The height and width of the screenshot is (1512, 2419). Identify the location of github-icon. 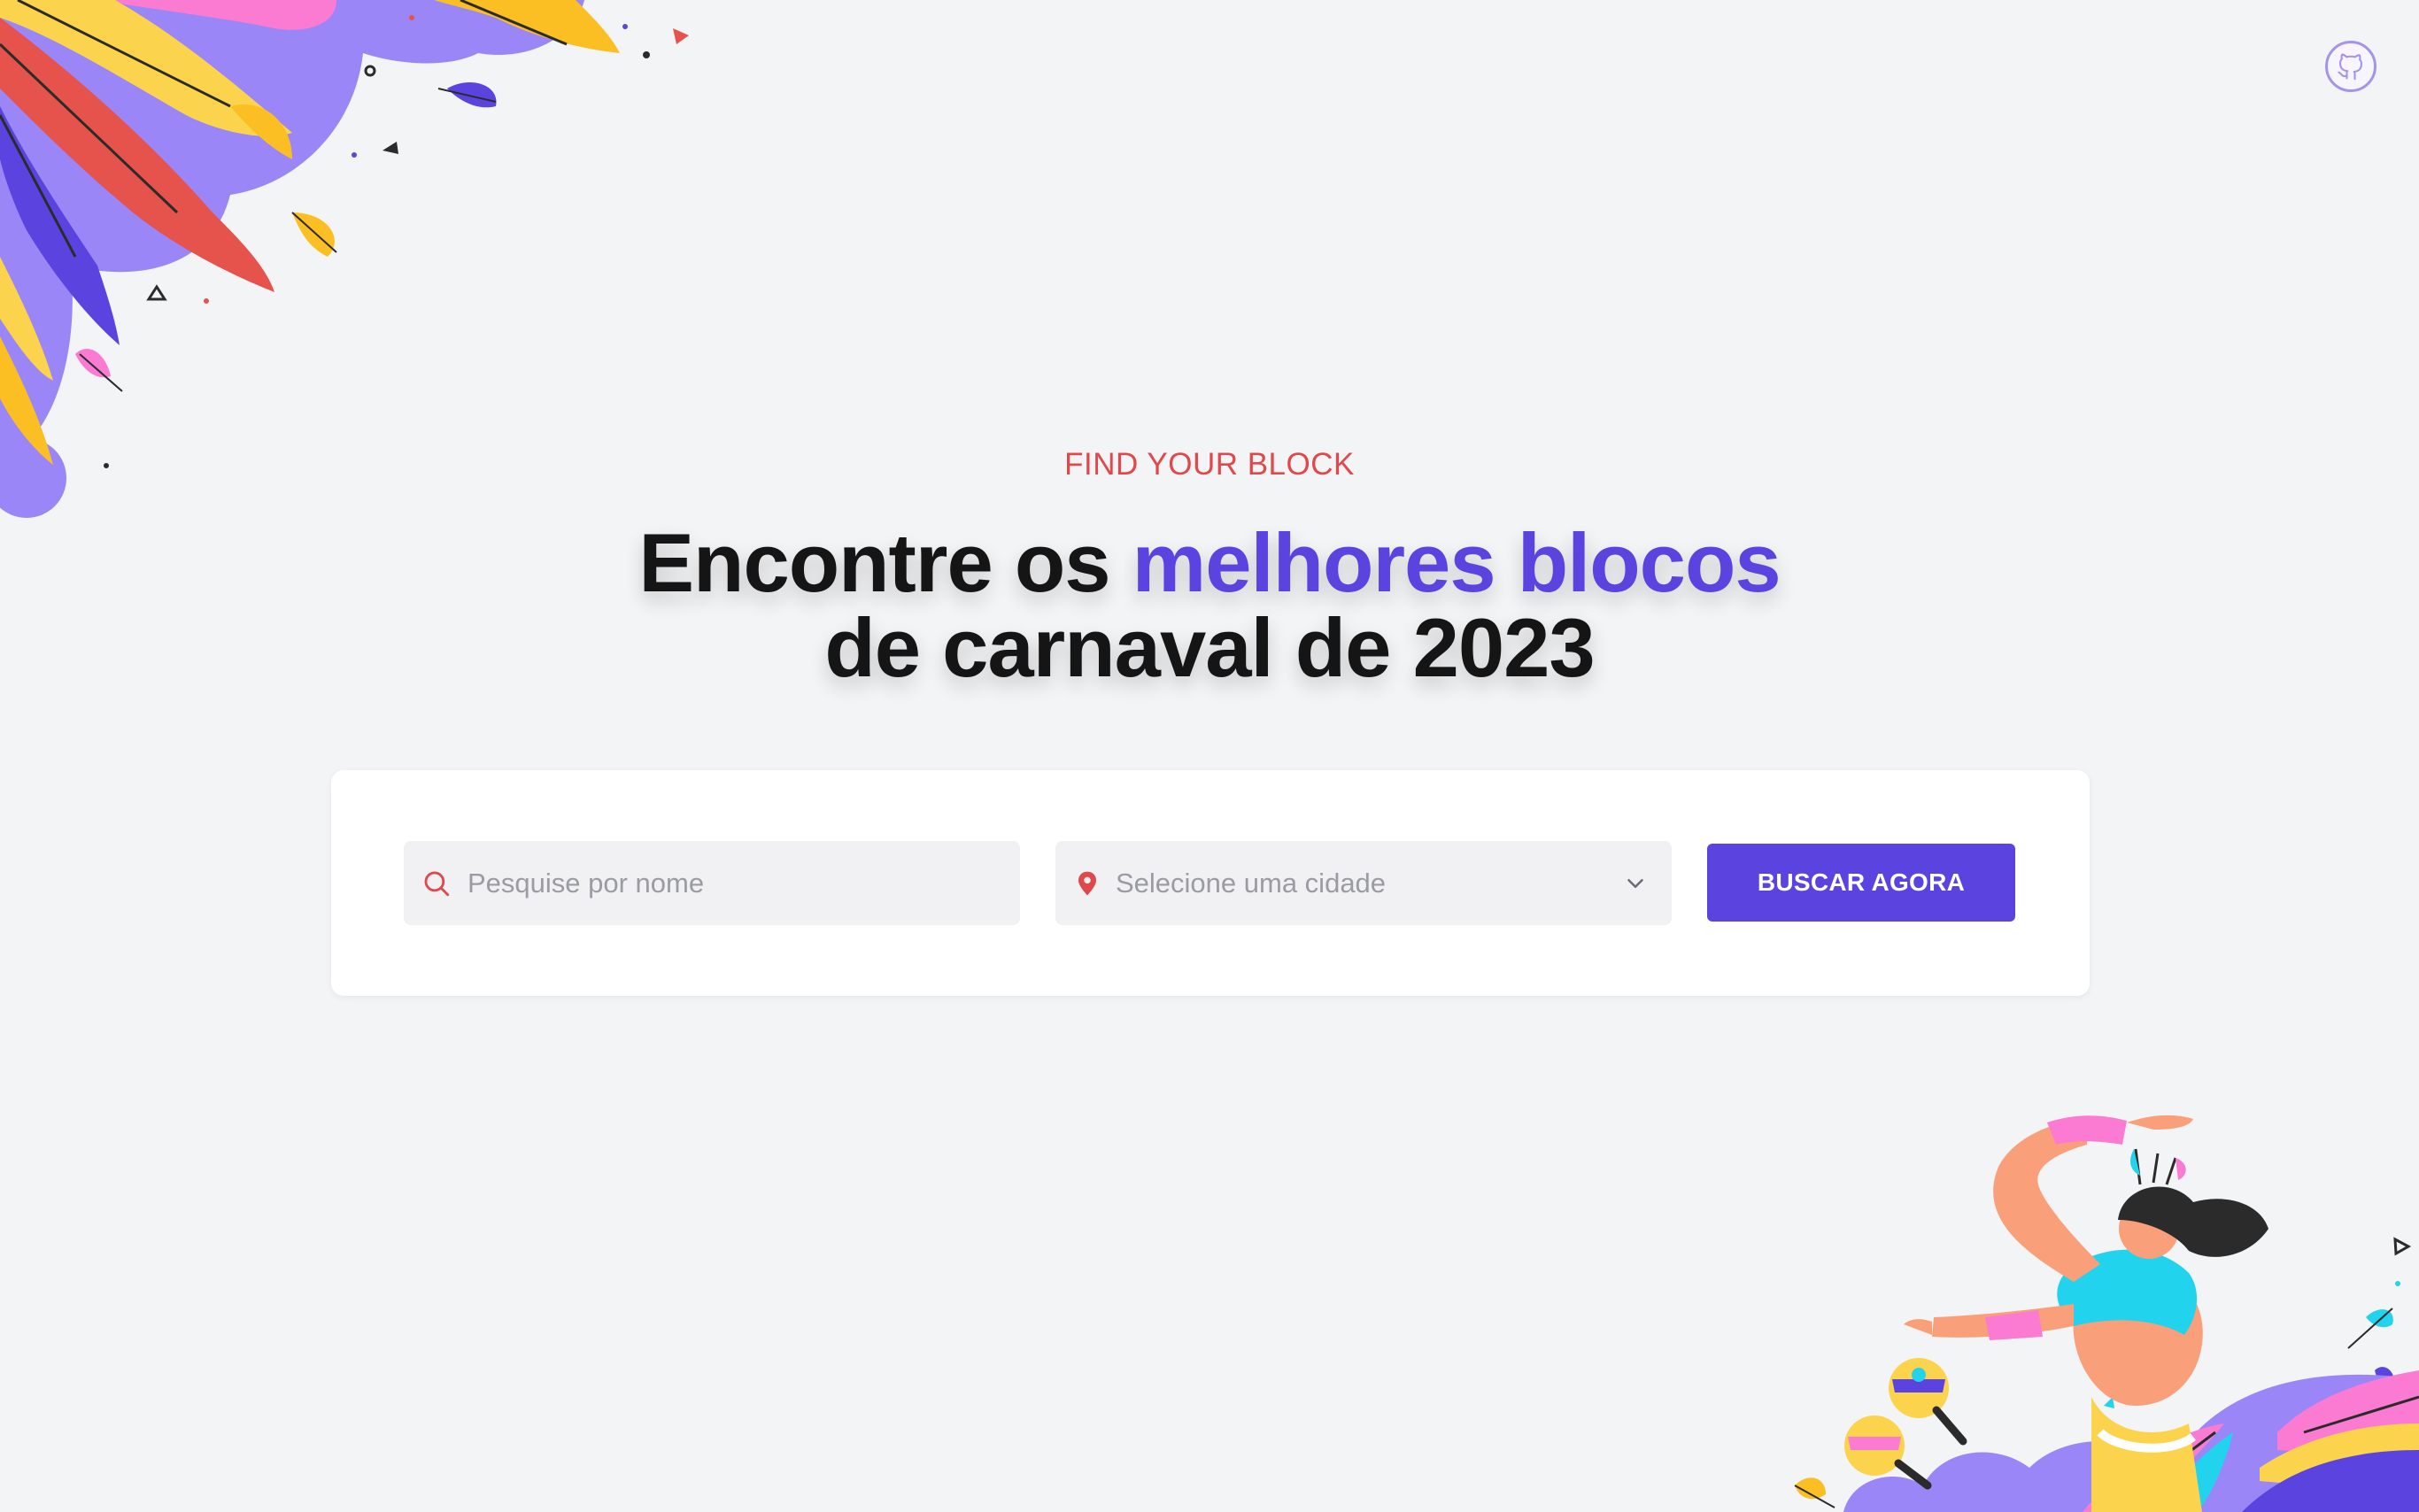
(2351, 66).